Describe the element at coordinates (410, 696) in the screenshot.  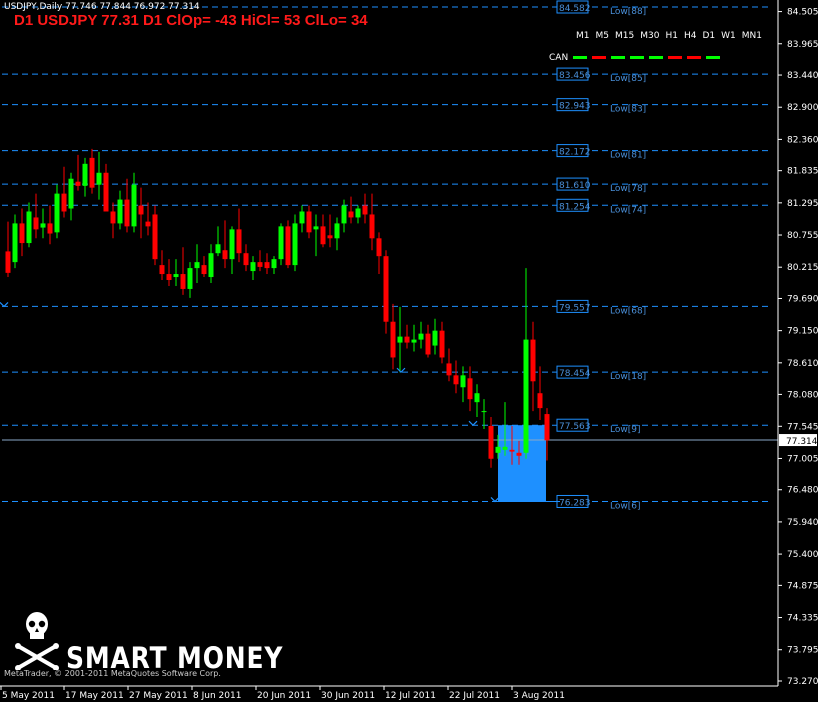
I see `date-tick-label: 12 Jul 2011` at that location.